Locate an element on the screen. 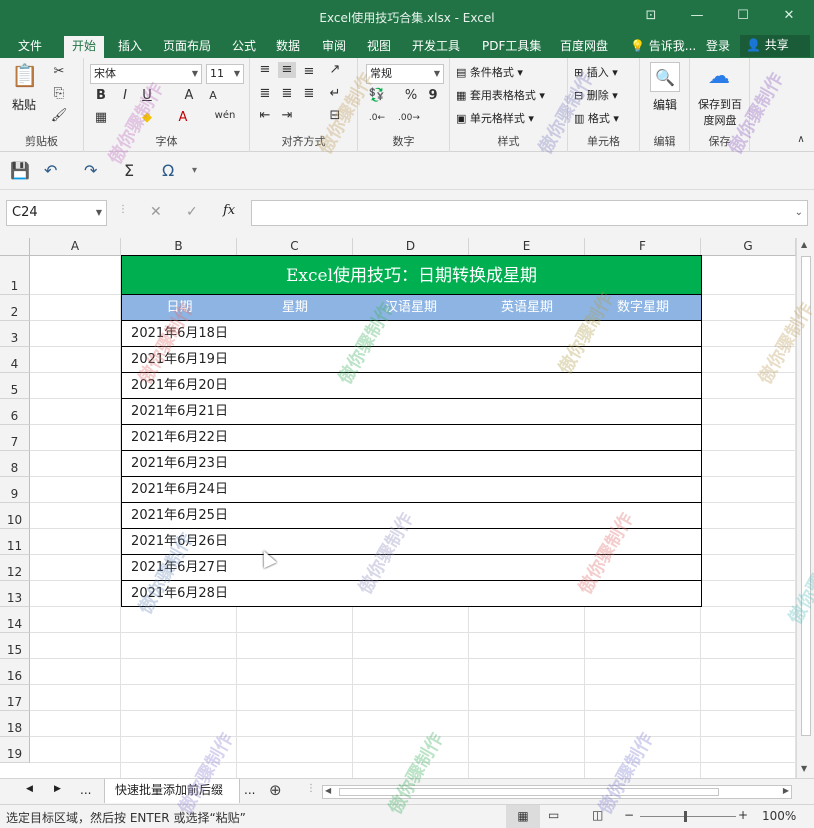 This screenshot has width=814, height=828. row-header: 4 is located at coordinates (15, 360).